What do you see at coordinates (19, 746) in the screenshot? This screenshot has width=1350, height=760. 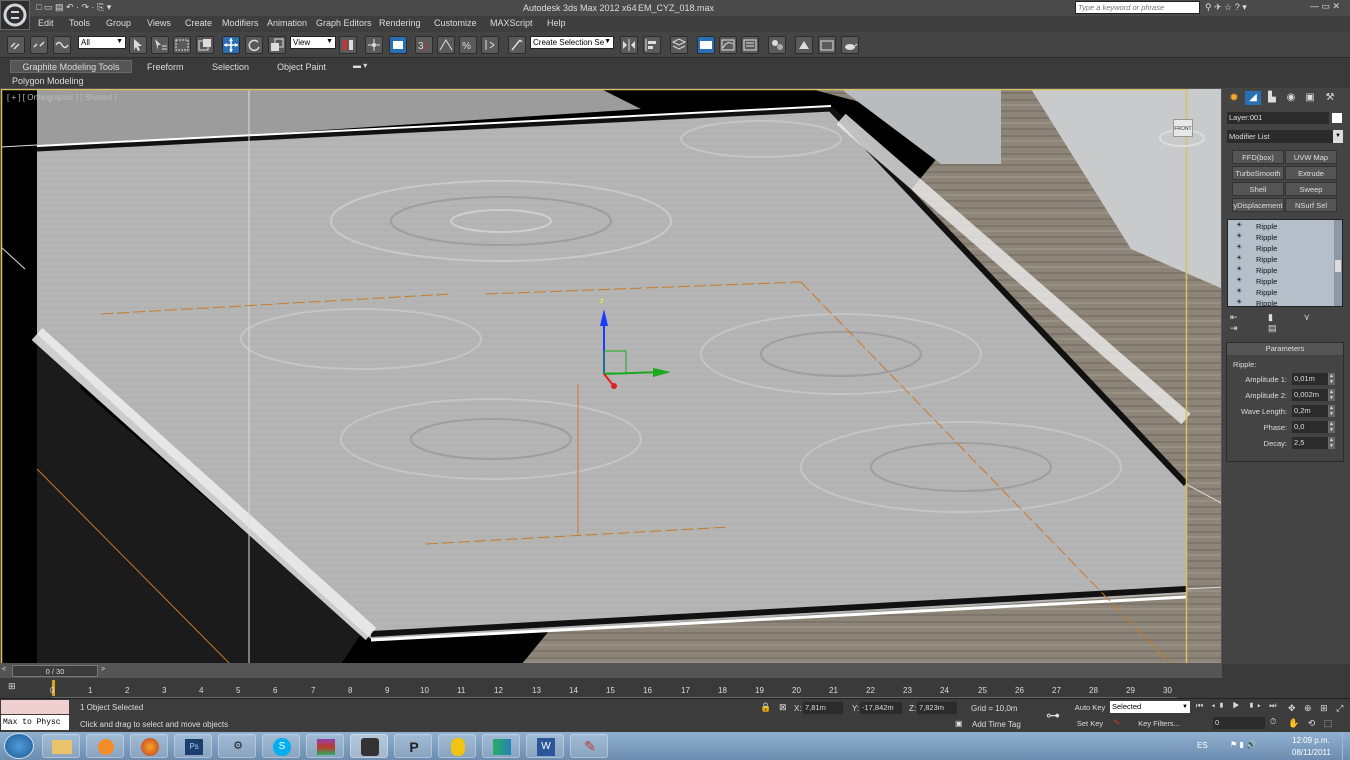 I see `start-button` at bounding box center [19, 746].